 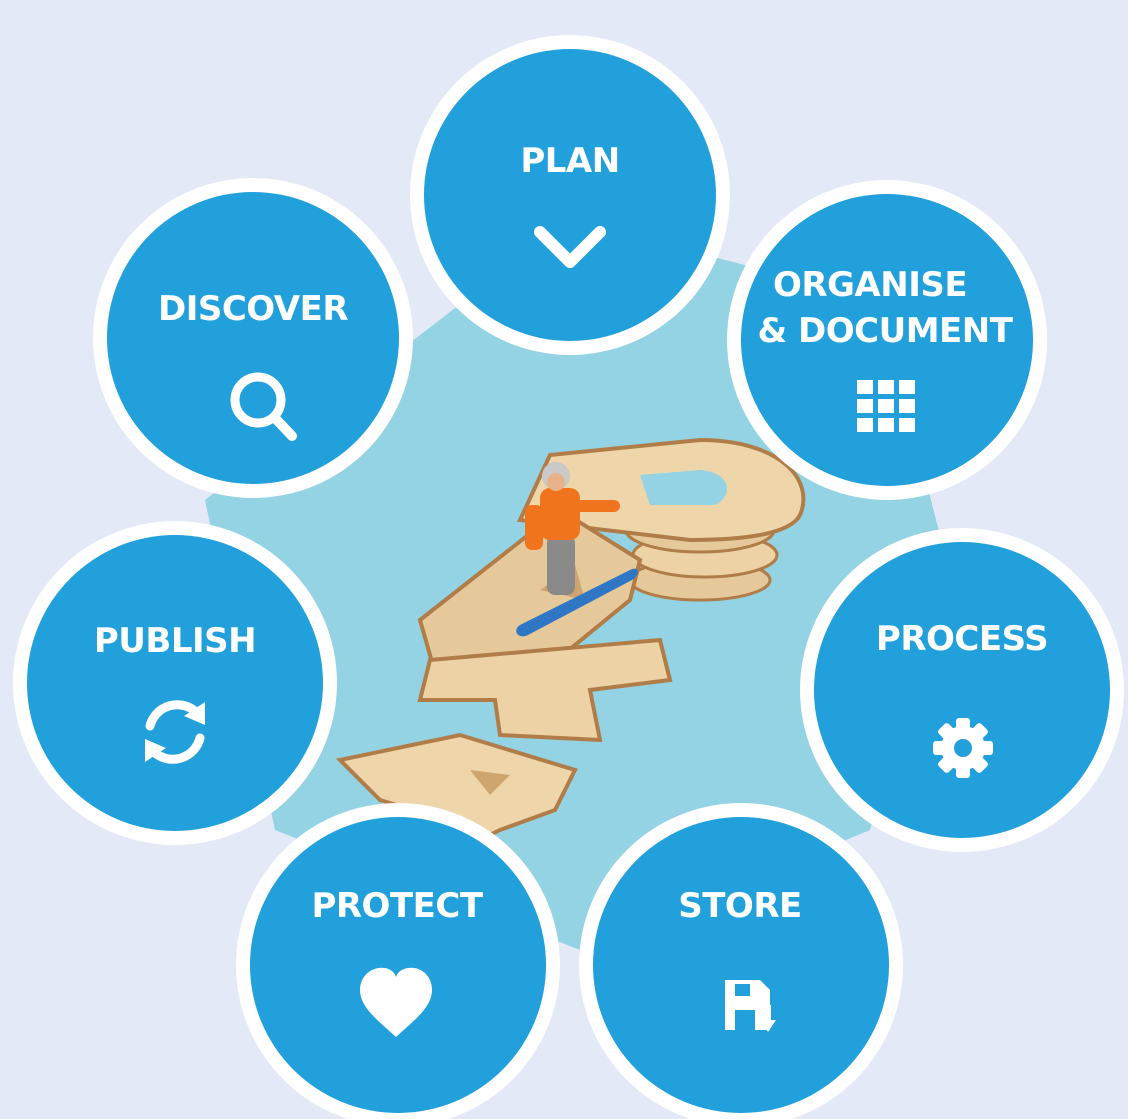 What do you see at coordinates (886, 406) in the screenshot?
I see `grid-icon` at bounding box center [886, 406].